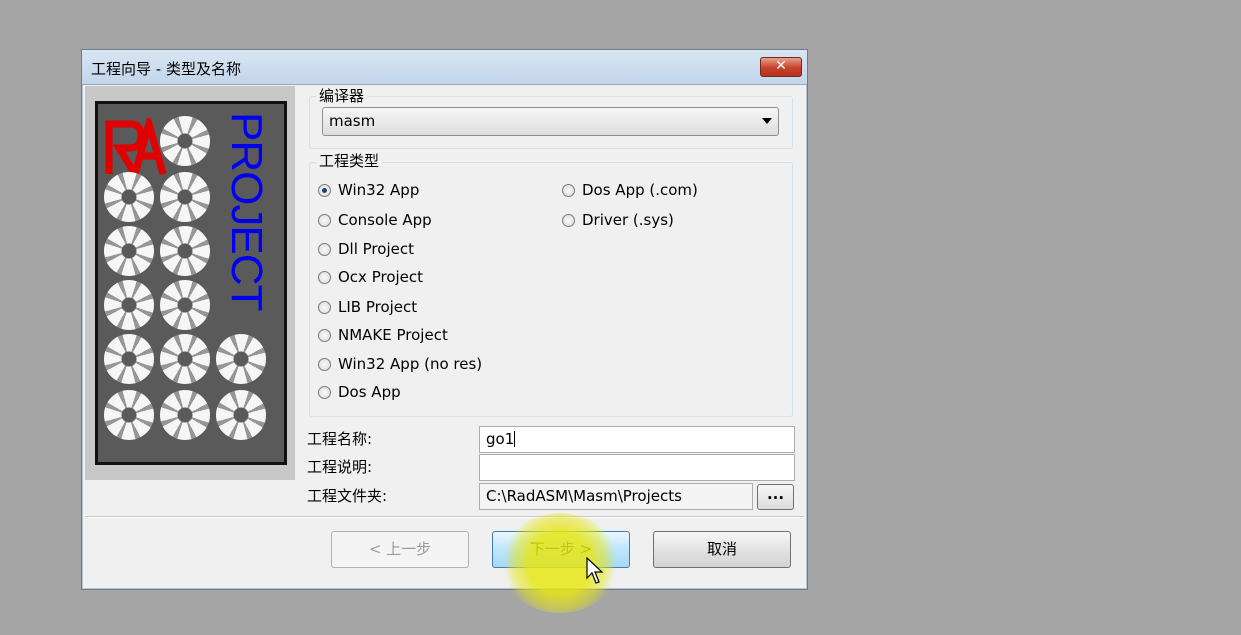 Image resolution: width=1241 pixels, height=635 pixels. What do you see at coordinates (400, 549) in the screenshot?
I see `back-button: < 上一步` at bounding box center [400, 549].